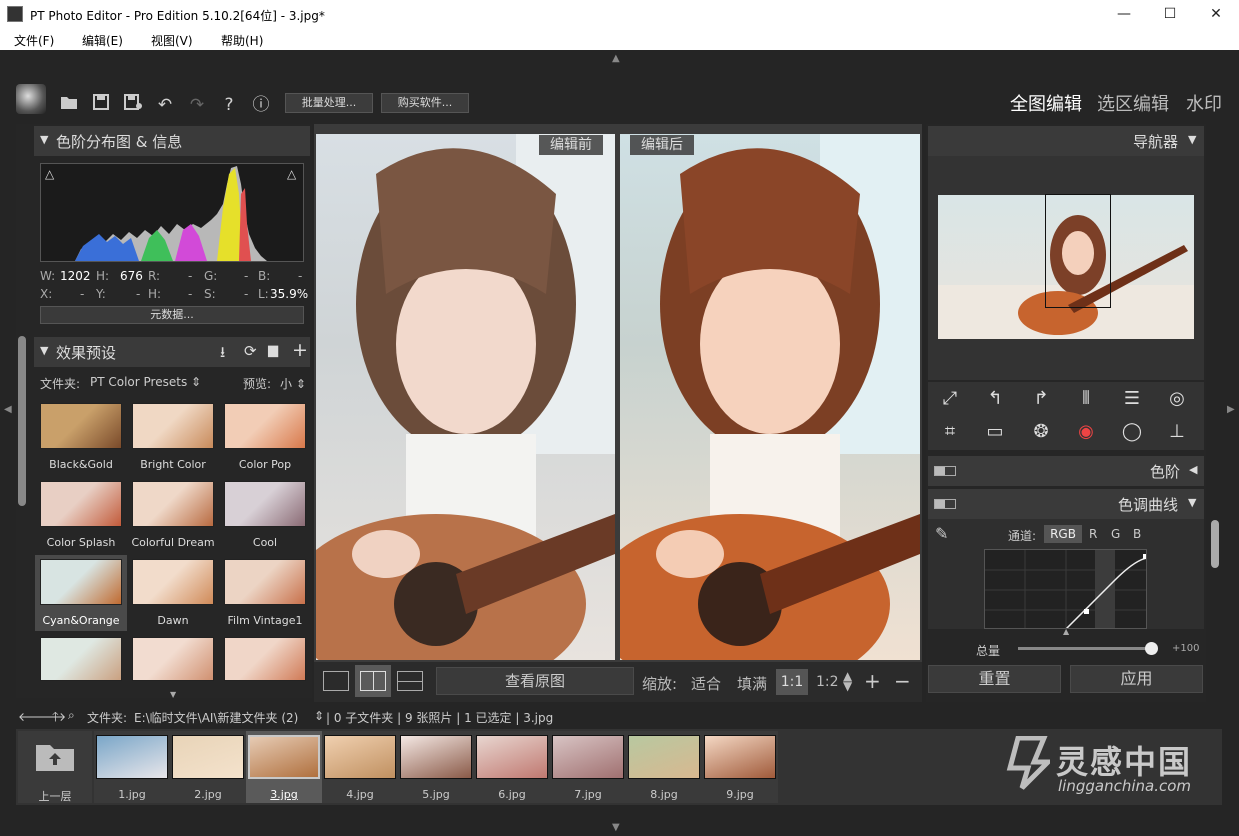 The image size is (1239, 836). I want to click on collapse-left-icon: ◀, so click(8, 409).